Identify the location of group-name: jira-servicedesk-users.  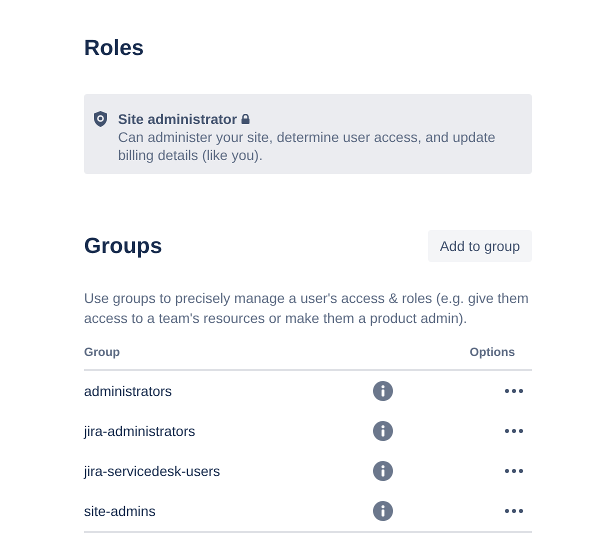
(153, 471).